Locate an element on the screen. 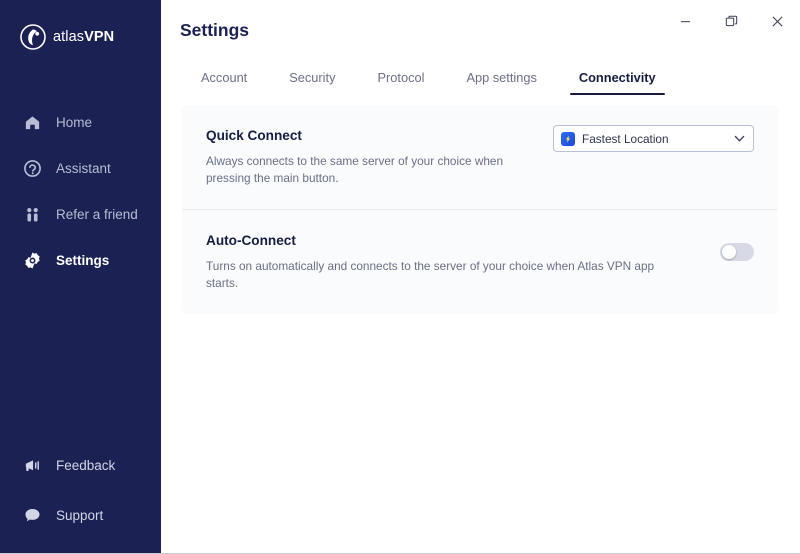  maximize-restore-button is located at coordinates (731, 21).